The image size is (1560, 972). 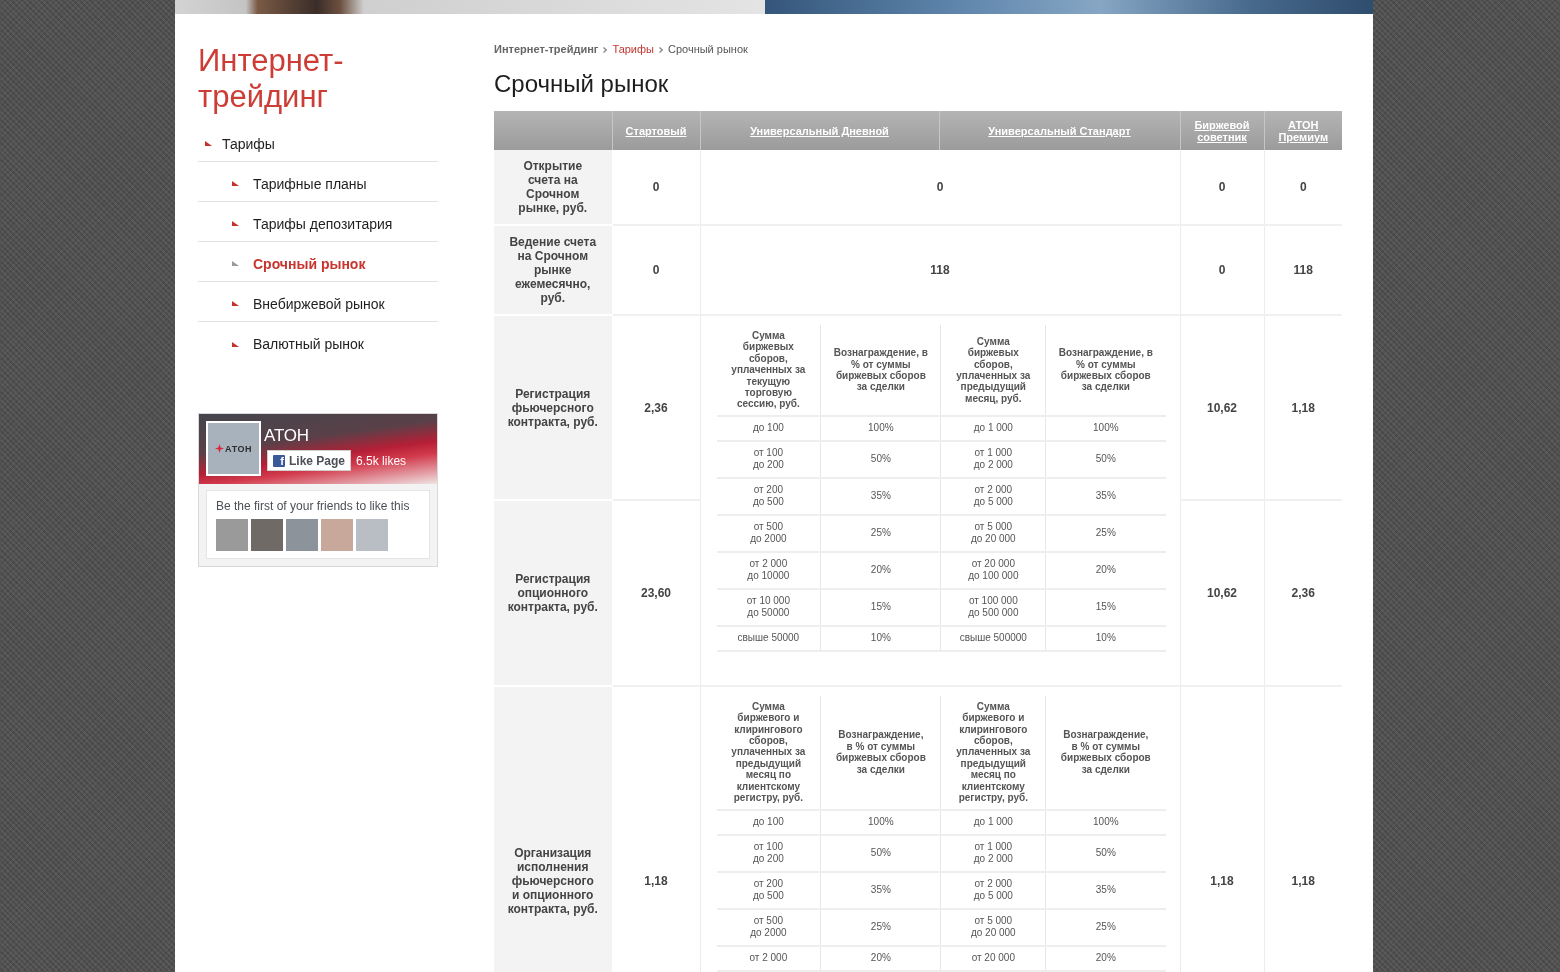 I want to click on breadcrumb-link: Тарифы, so click(x=633, y=49).